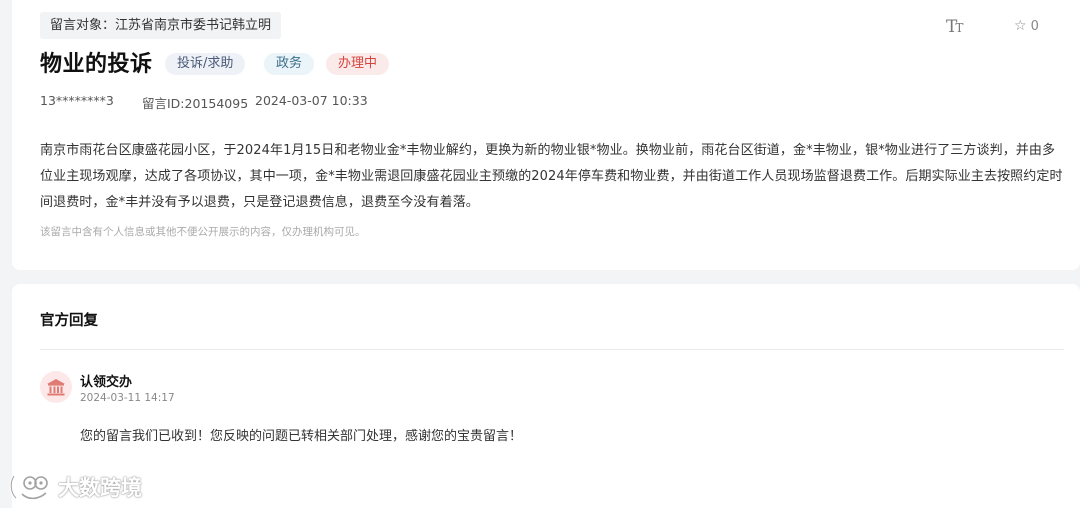 Image resolution: width=1080 pixels, height=508 pixels. What do you see at coordinates (289, 64) in the screenshot?
I see `government-tag: 政务` at bounding box center [289, 64].